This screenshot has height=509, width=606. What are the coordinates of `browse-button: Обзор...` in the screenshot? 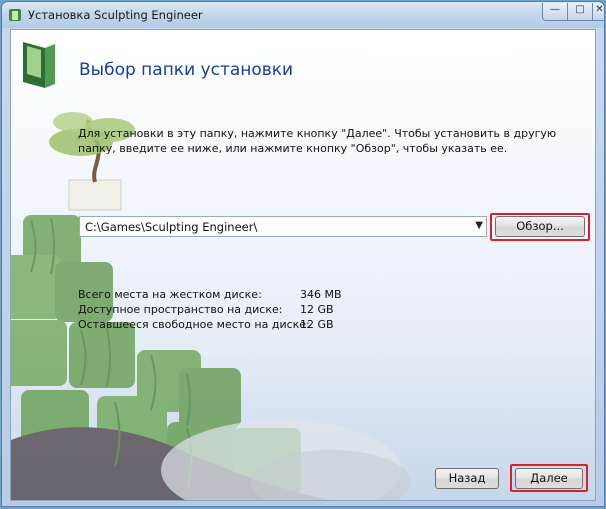 It's located at (540, 226).